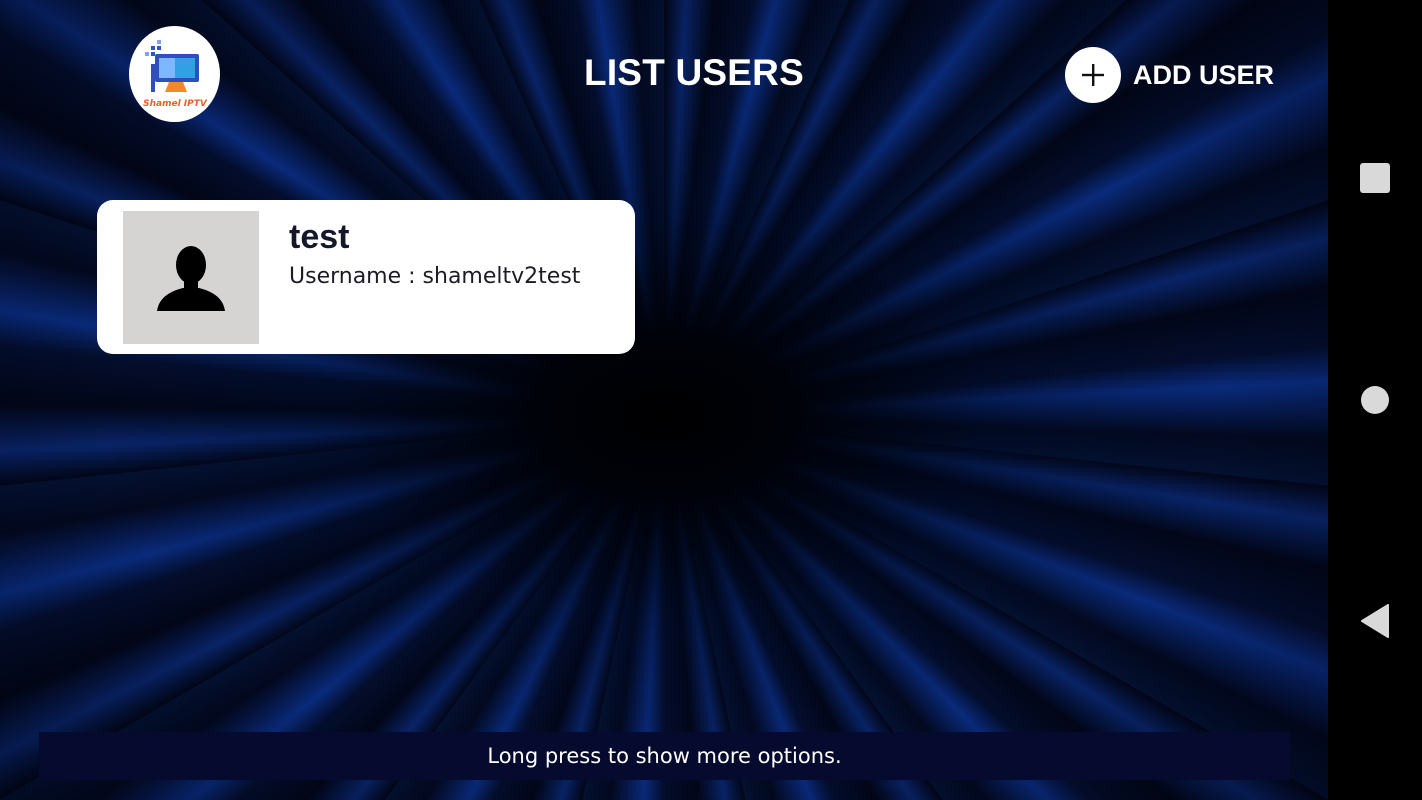 This screenshot has width=1422, height=800. I want to click on user-card: test Username : shameltv2test, so click(366, 277).